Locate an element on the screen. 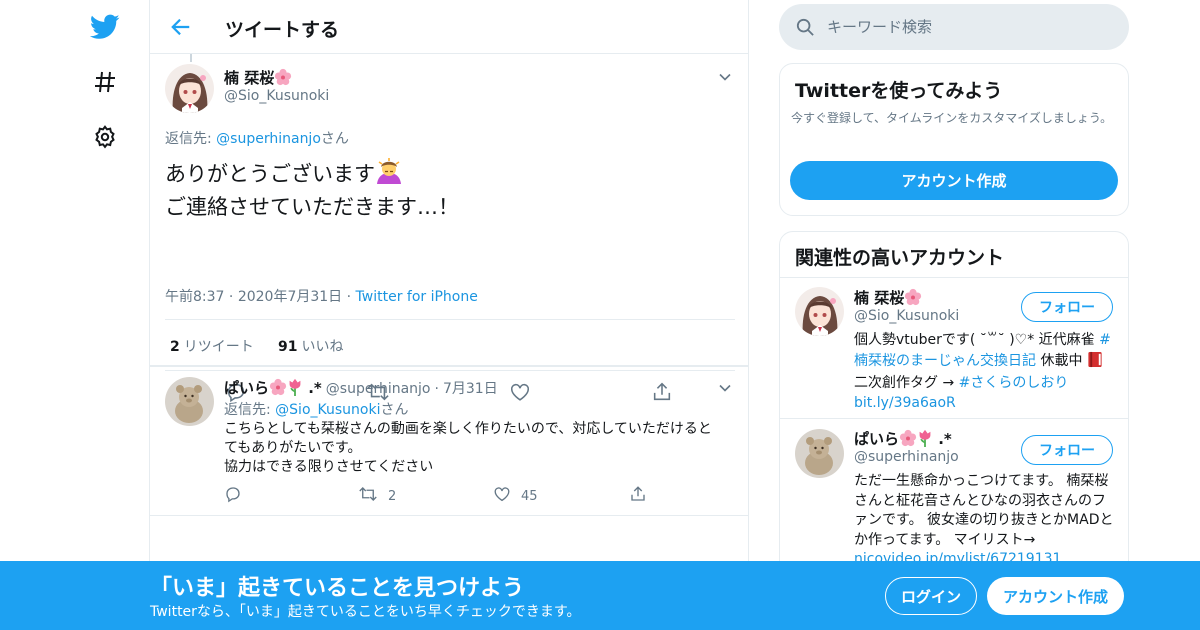 The height and width of the screenshot is (630, 1200). like-stat: 91 いいね is located at coordinates (310, 346).